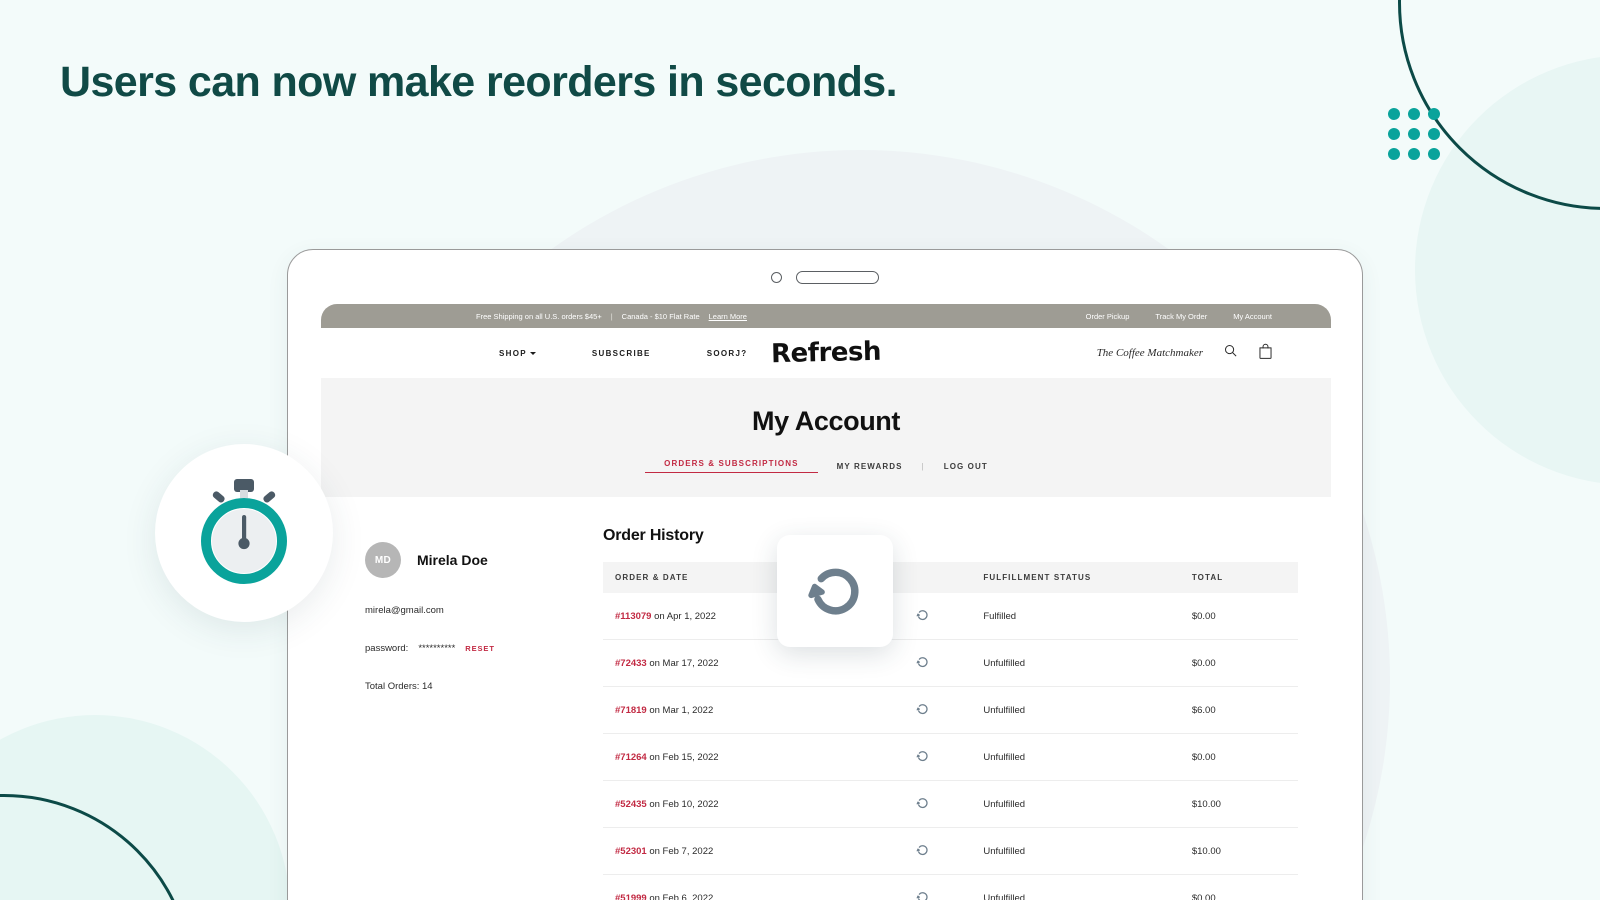 Image resolution: width=1600 pixels, height=900 pixels. I want to click on user-summary-row: MD Mirela Doe, so click(484, 560).